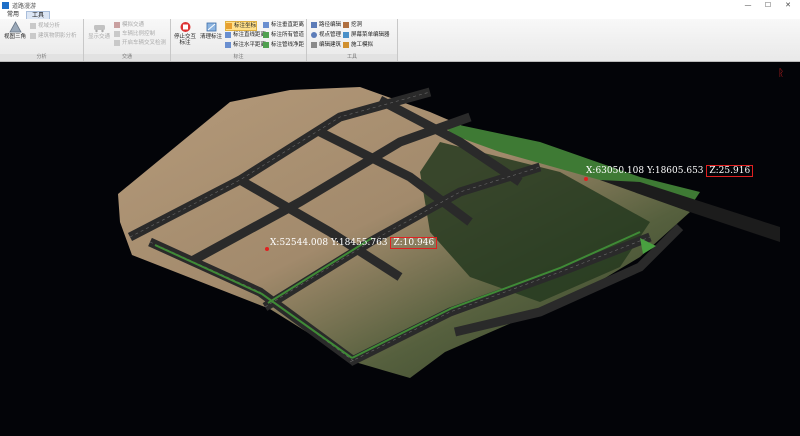 This screenshot has height=436, width=800. What do you see at coordinates (117, 33) in the screenshot?
I see `ratio-icon` at bounding box center [117, 33].